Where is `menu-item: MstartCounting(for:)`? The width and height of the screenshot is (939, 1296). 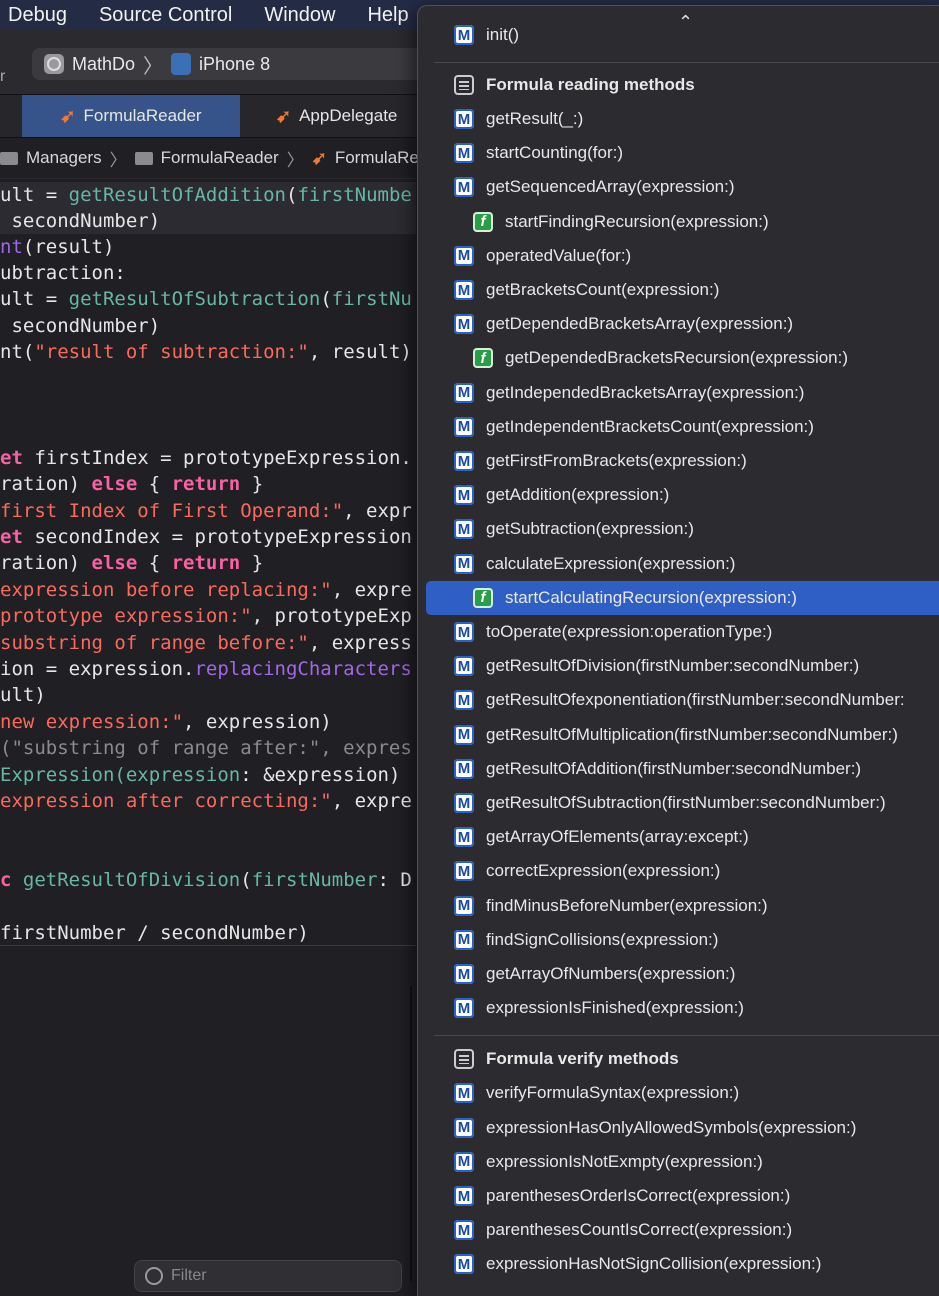
menu-item: MstartCounting(for:) is located at coordinates (678, 153).